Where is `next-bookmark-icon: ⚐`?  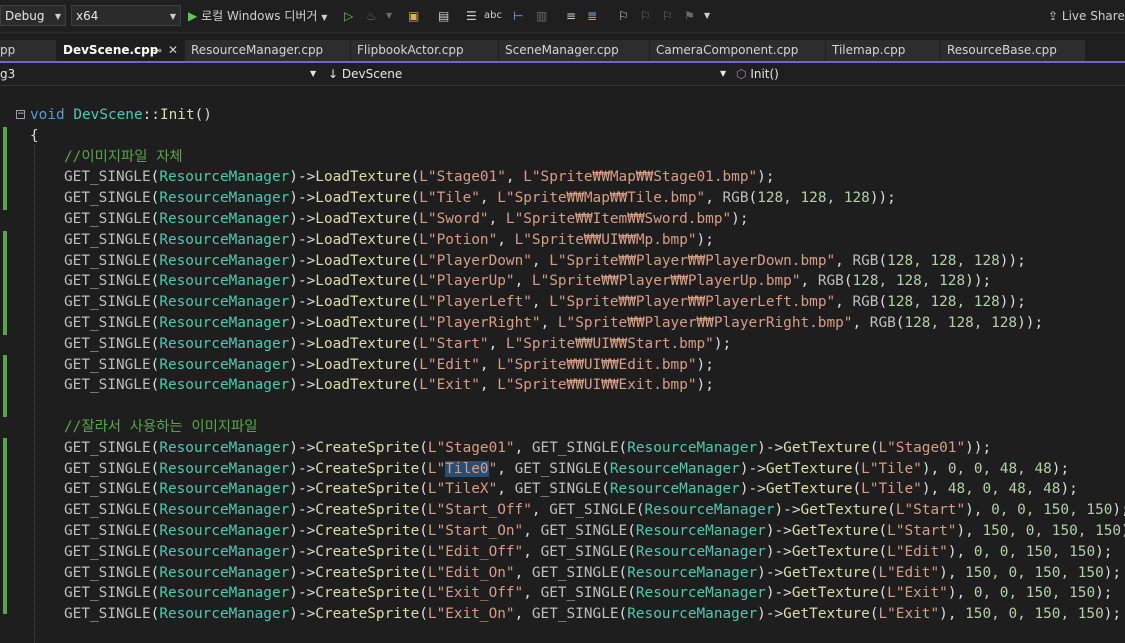
next-bookmark-icon: ⚐ is located at coordinates (667, 16).